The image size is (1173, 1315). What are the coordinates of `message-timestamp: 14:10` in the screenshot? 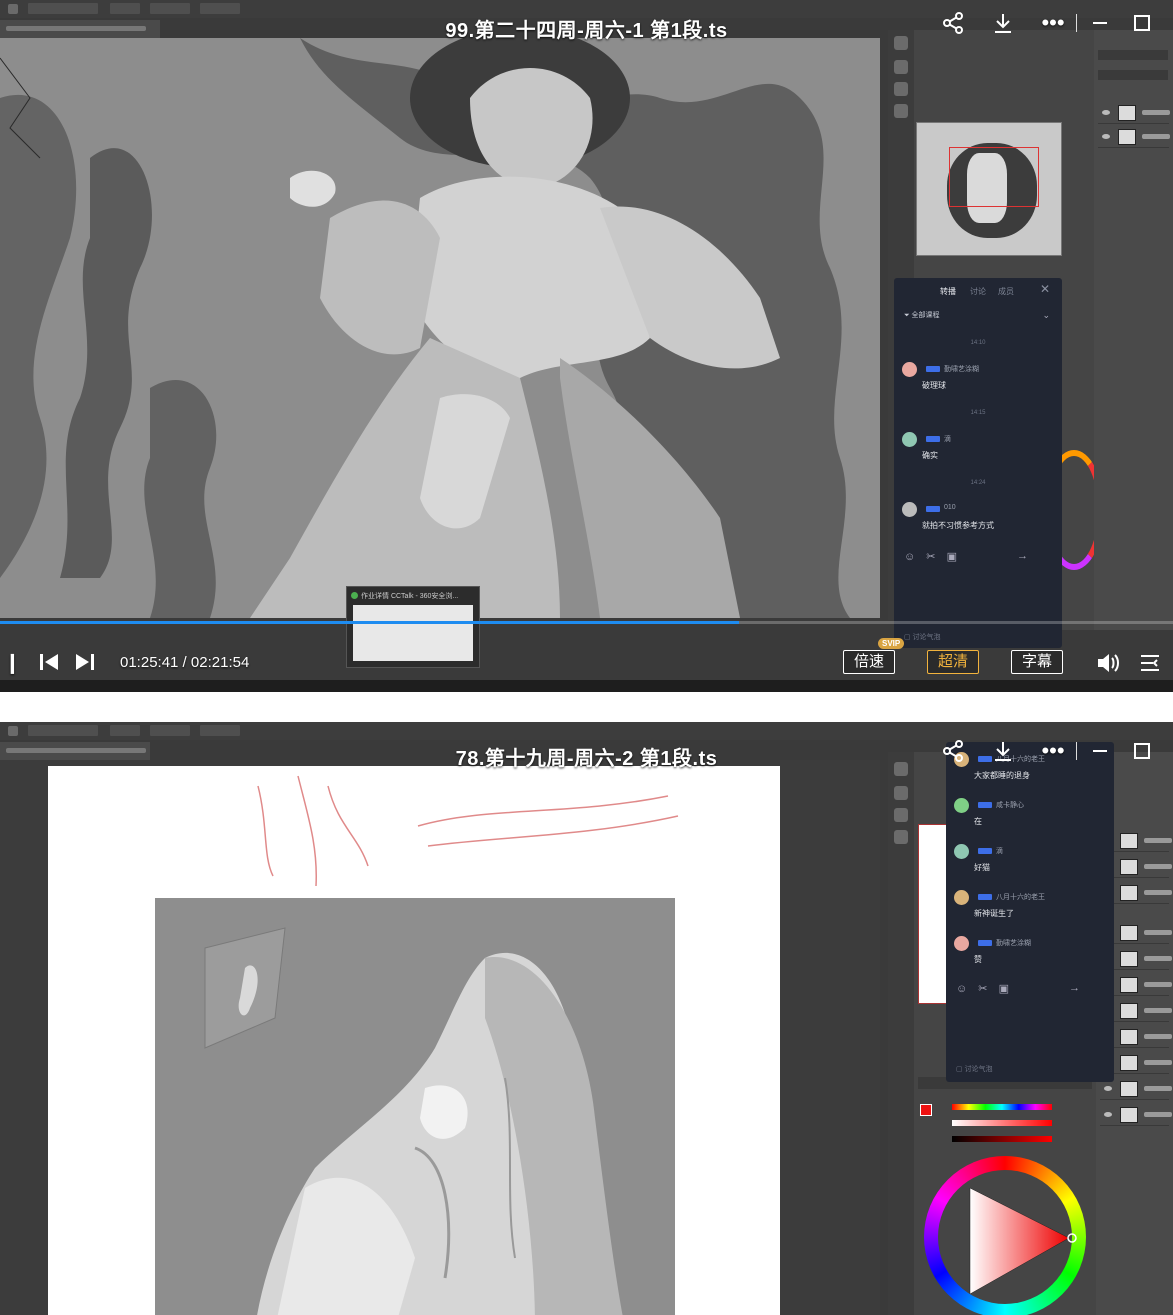 It's located at (978, 343).